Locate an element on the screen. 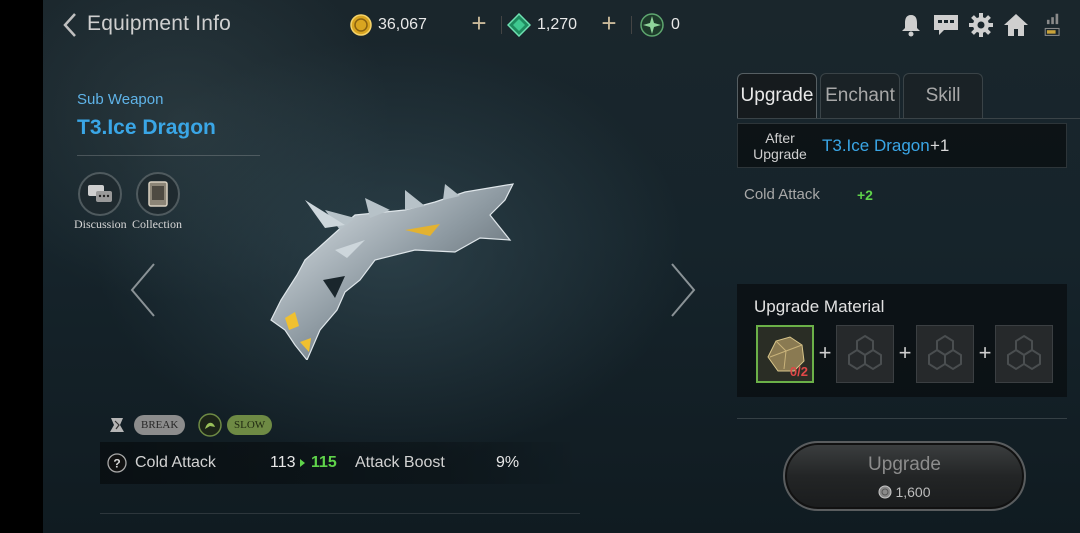 This screenshot has height=533, width=1080. after-upgrade-box: After Upgrade T3.Ice Dragon +1 is located at coordinates (902, 145).